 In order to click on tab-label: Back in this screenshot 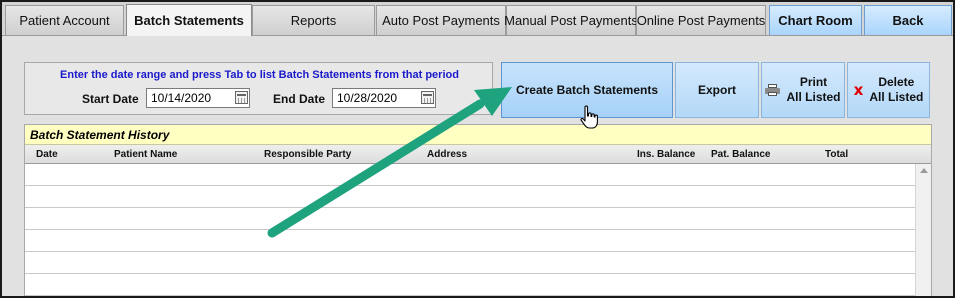, I will do `click(908, 20)`.